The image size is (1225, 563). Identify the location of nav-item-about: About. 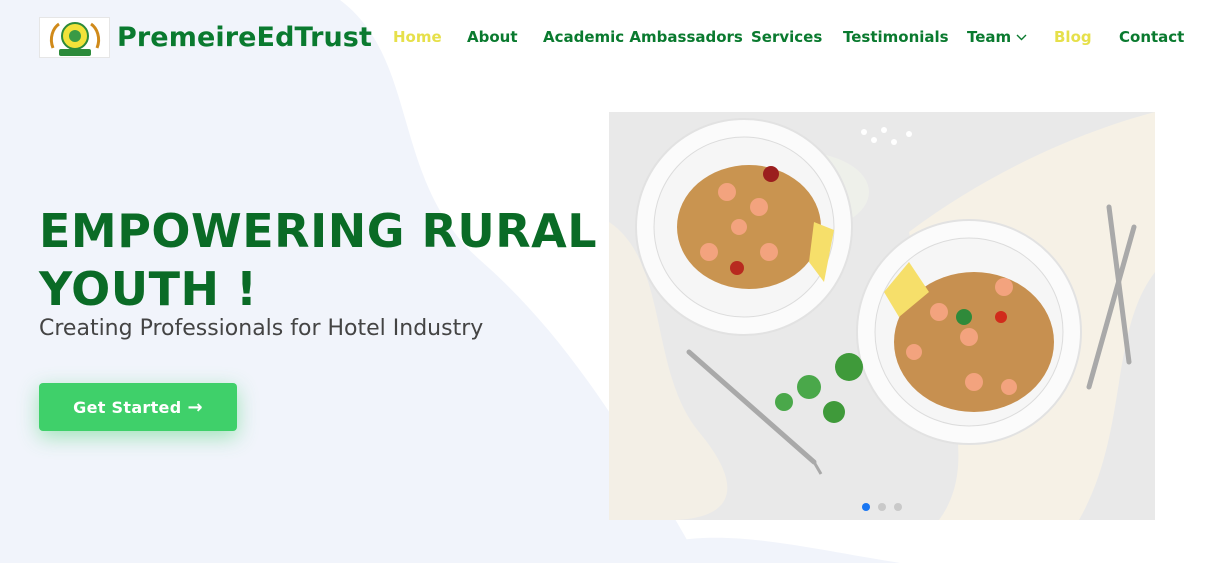
(492, 37).